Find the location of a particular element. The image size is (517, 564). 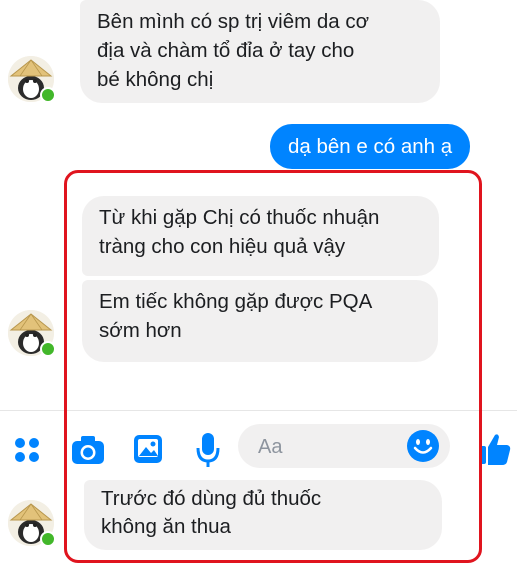

emoji-button is located at coordinates (423, 448).